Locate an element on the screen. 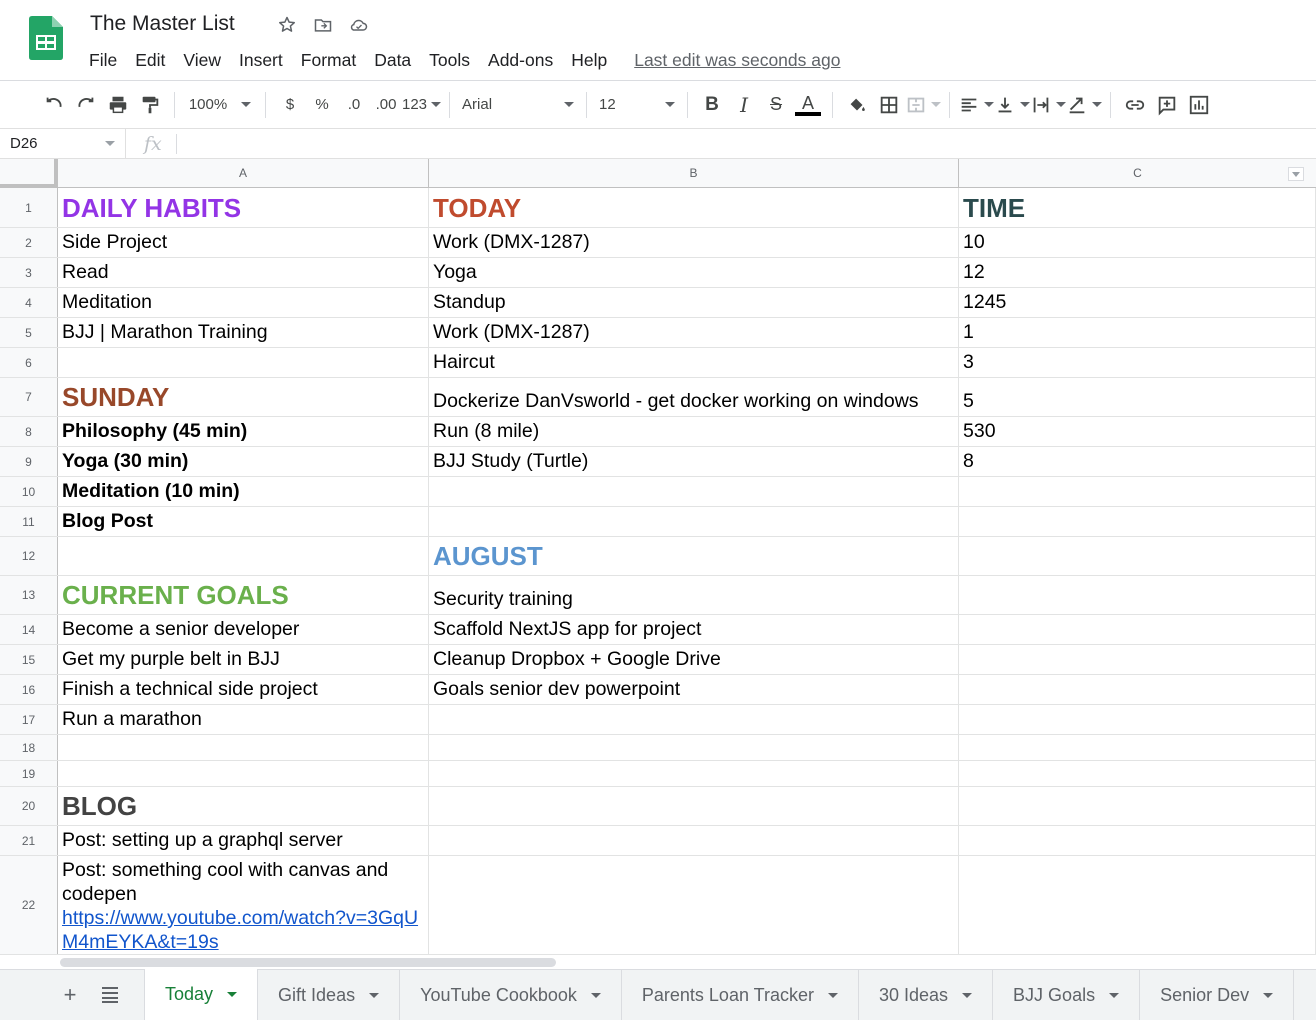 Image resolution: width=1316 pixels, height=1020 pixels. cell-a: Become a senior developer is located at coordinates (243, 629).